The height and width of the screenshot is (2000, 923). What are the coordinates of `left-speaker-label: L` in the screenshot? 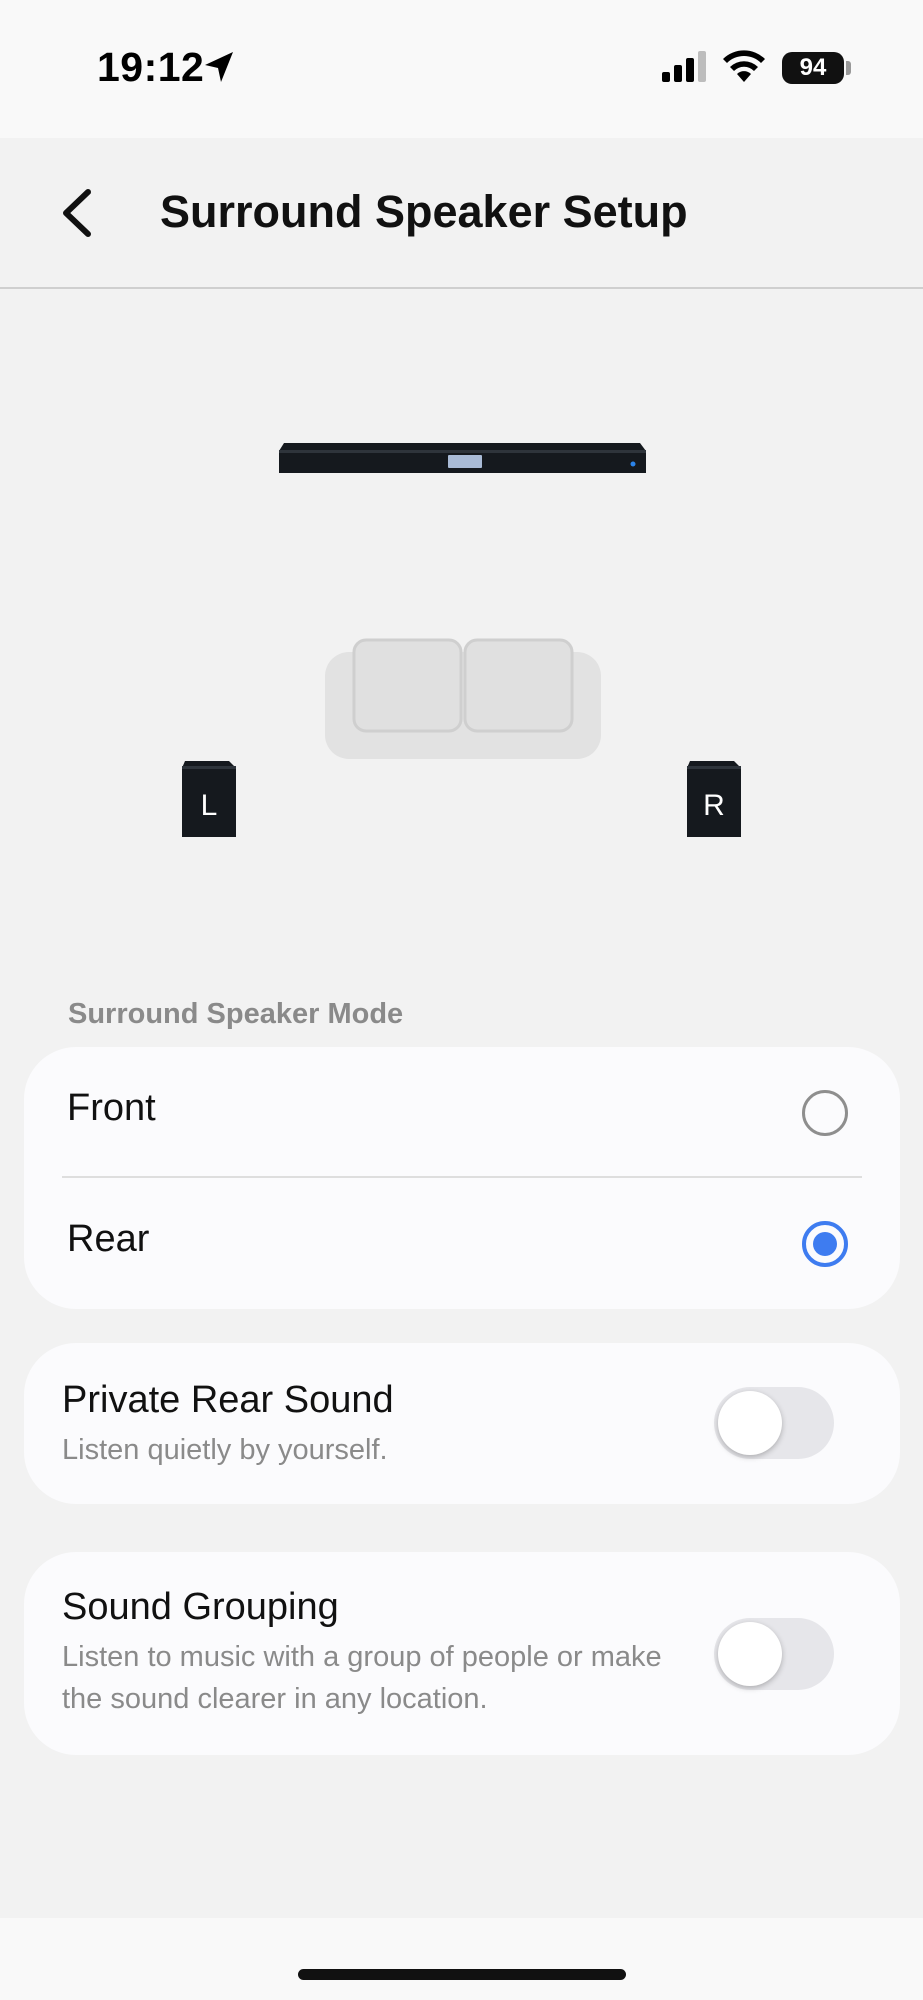 It's located at (209, 805).